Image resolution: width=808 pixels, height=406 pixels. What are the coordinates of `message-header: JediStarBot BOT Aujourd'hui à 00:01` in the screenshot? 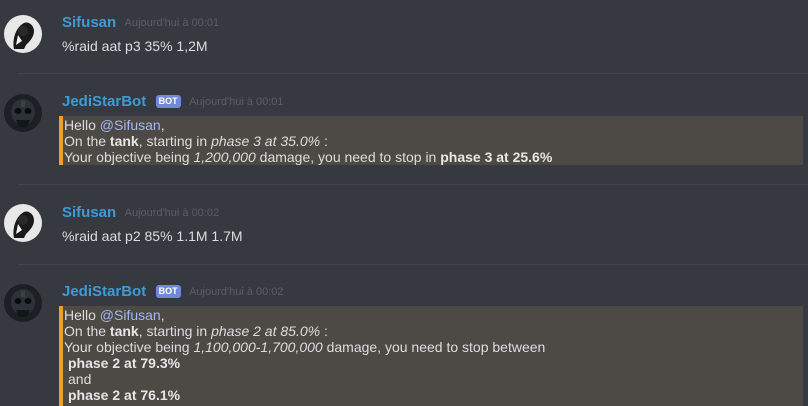 It's located at (173, 103).